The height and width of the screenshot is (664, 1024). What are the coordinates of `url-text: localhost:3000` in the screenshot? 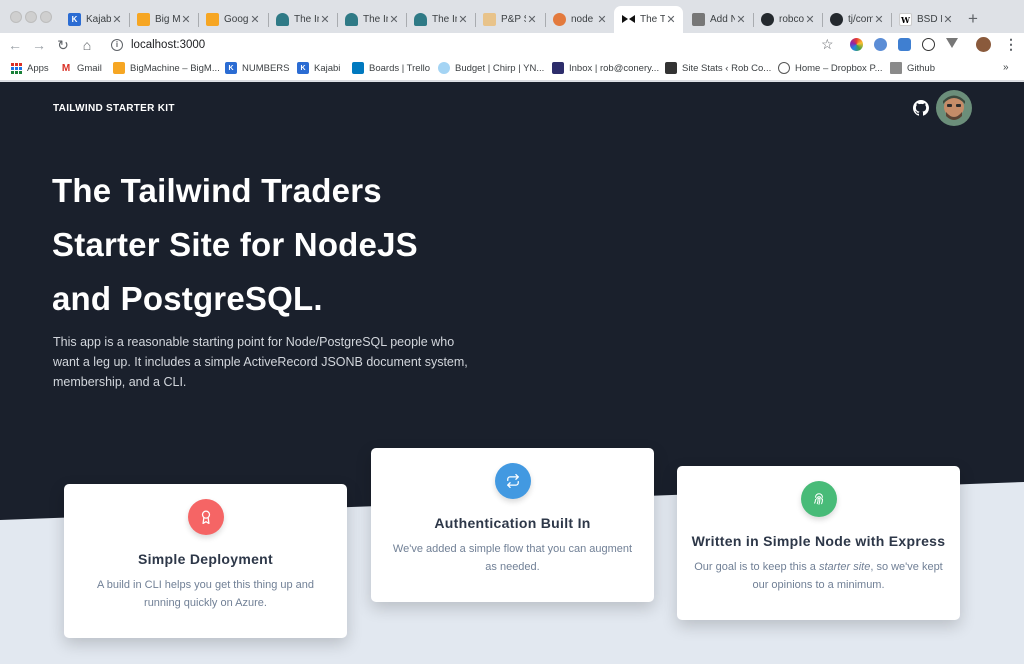 It's located at (168, 45).